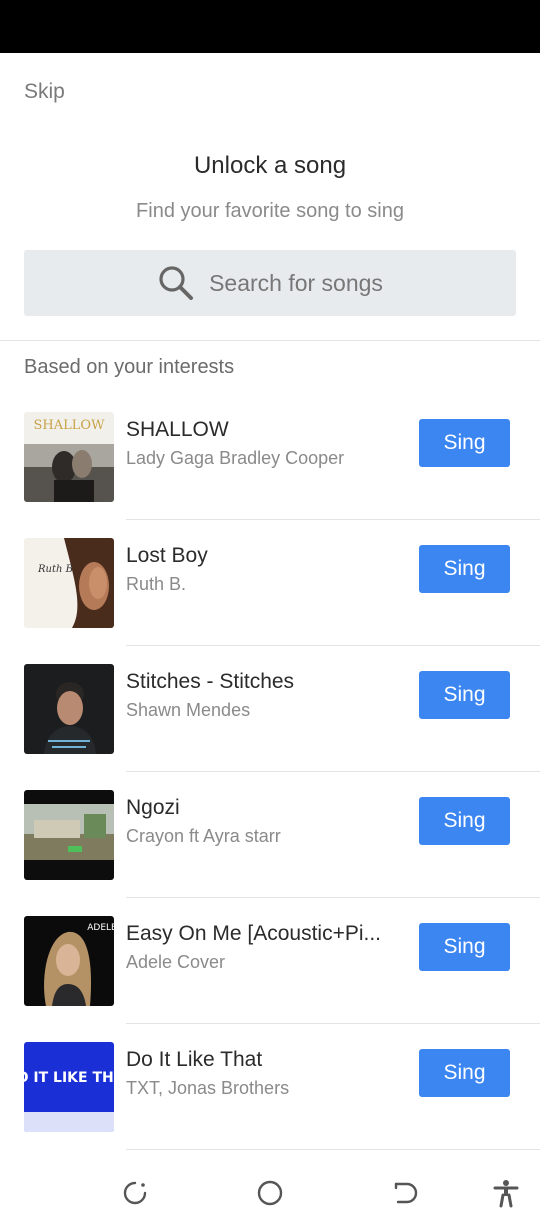  What do you see at coordinates (177, 429) in the screenshot?
I see `song-title: SHALLOW` at bounding box center [177, 429].